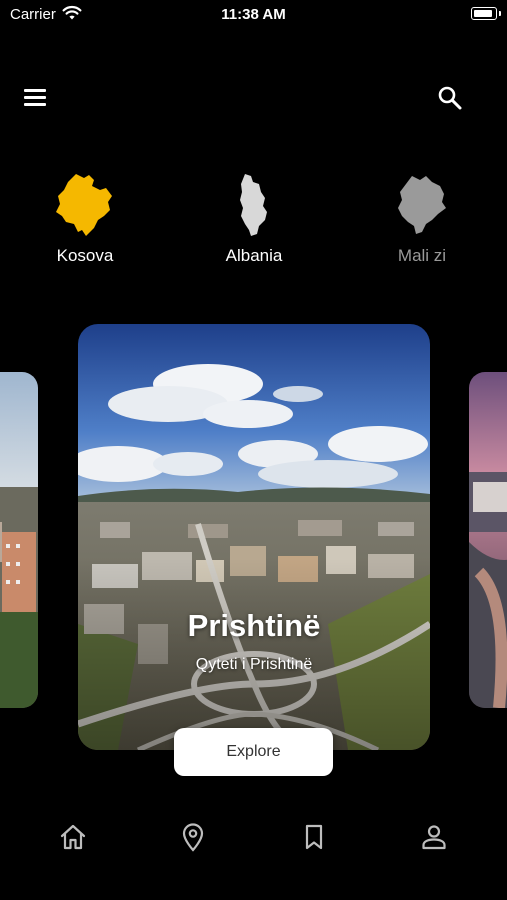 The width and height of the screenshot is (507, 900). I want to click on clock: 11:38 AM, so click(253, 14).